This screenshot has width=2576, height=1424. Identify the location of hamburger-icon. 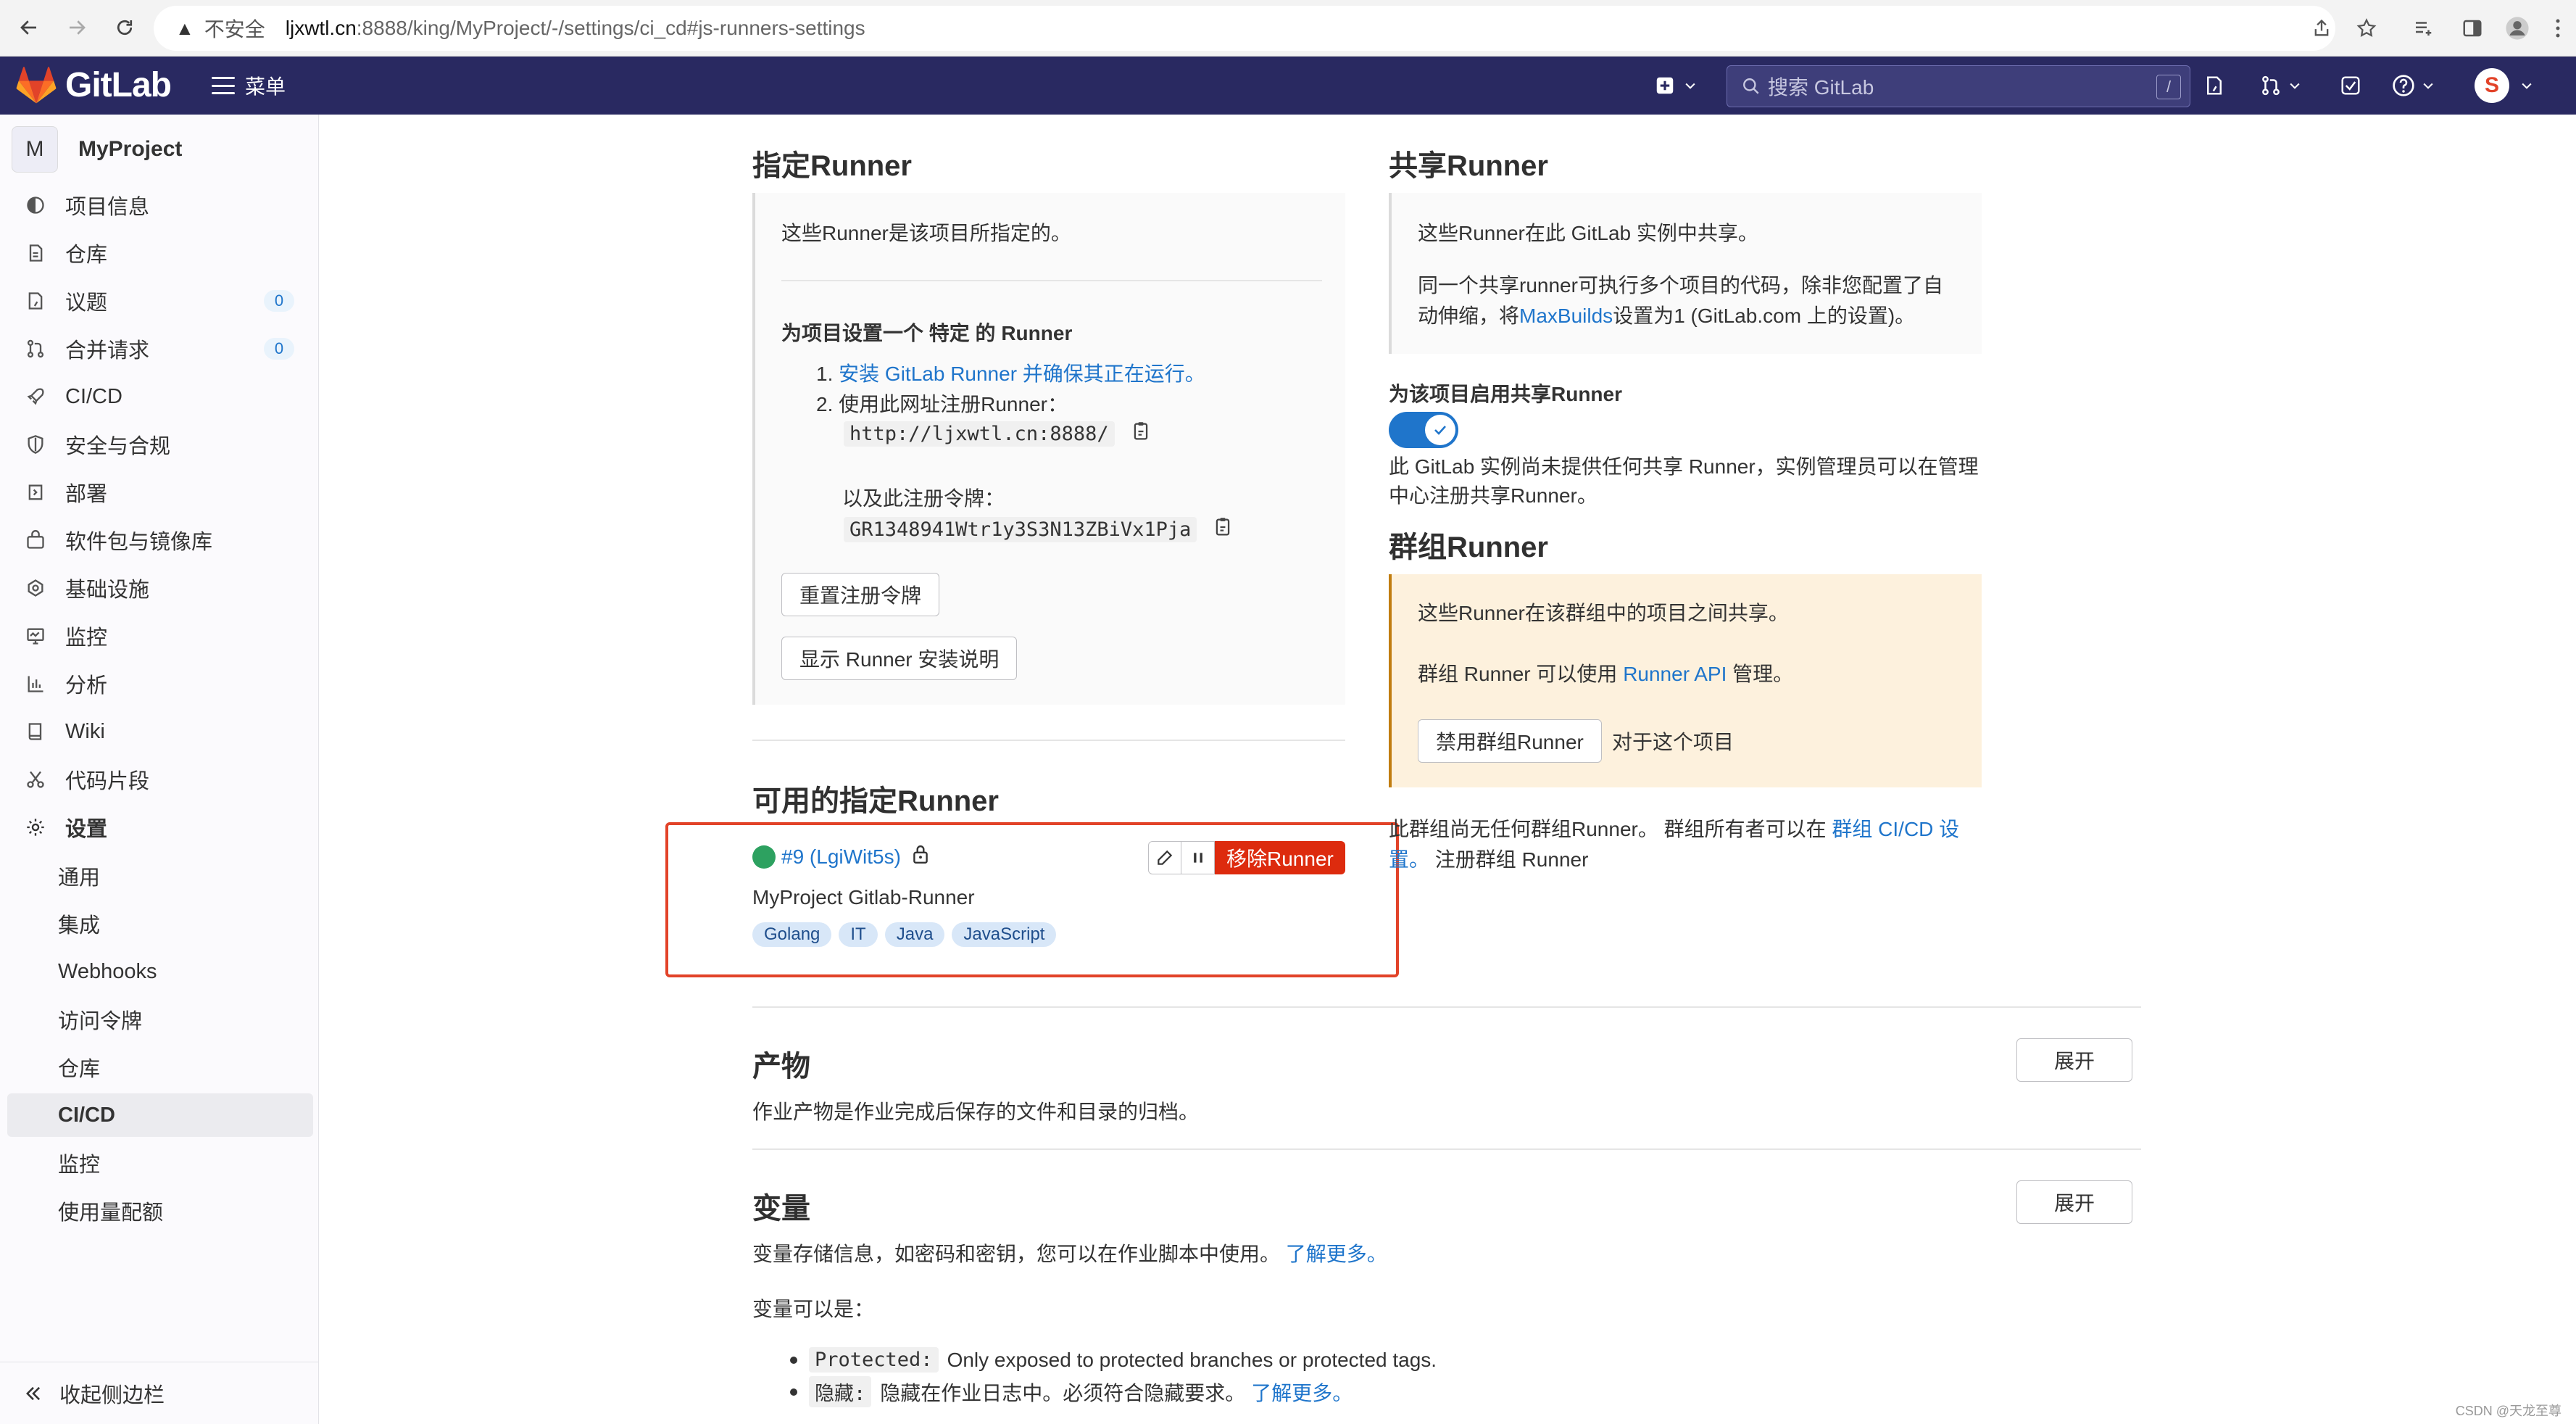
(223, 85).